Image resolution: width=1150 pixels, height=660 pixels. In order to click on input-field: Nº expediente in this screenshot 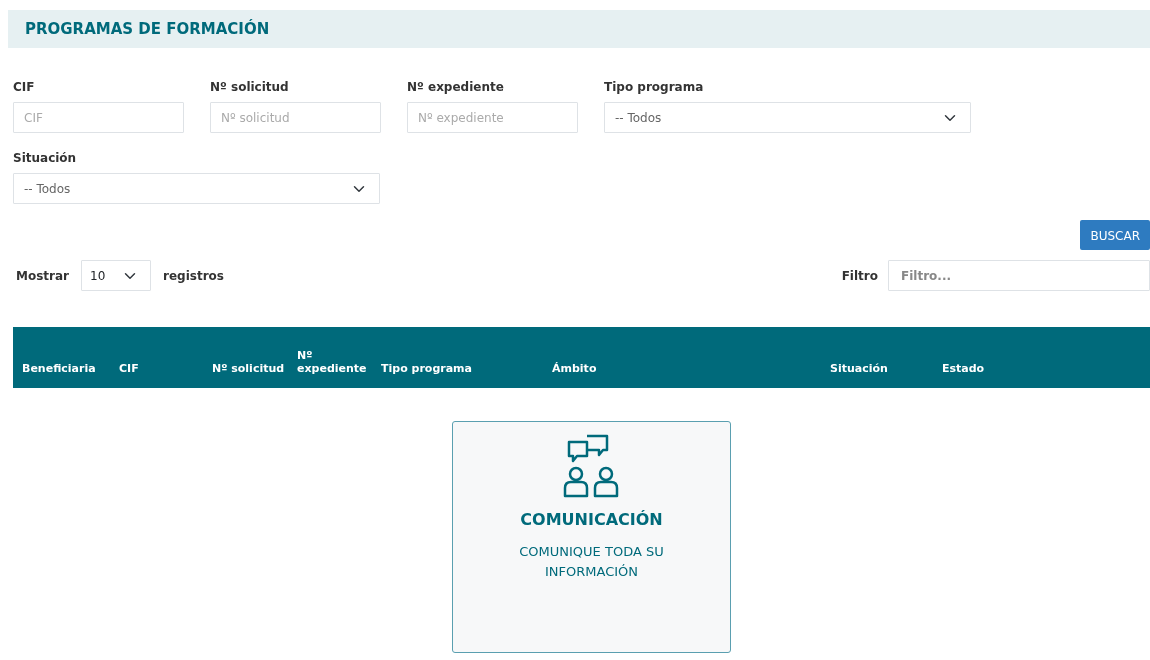, I will do `click(492, 117)`.